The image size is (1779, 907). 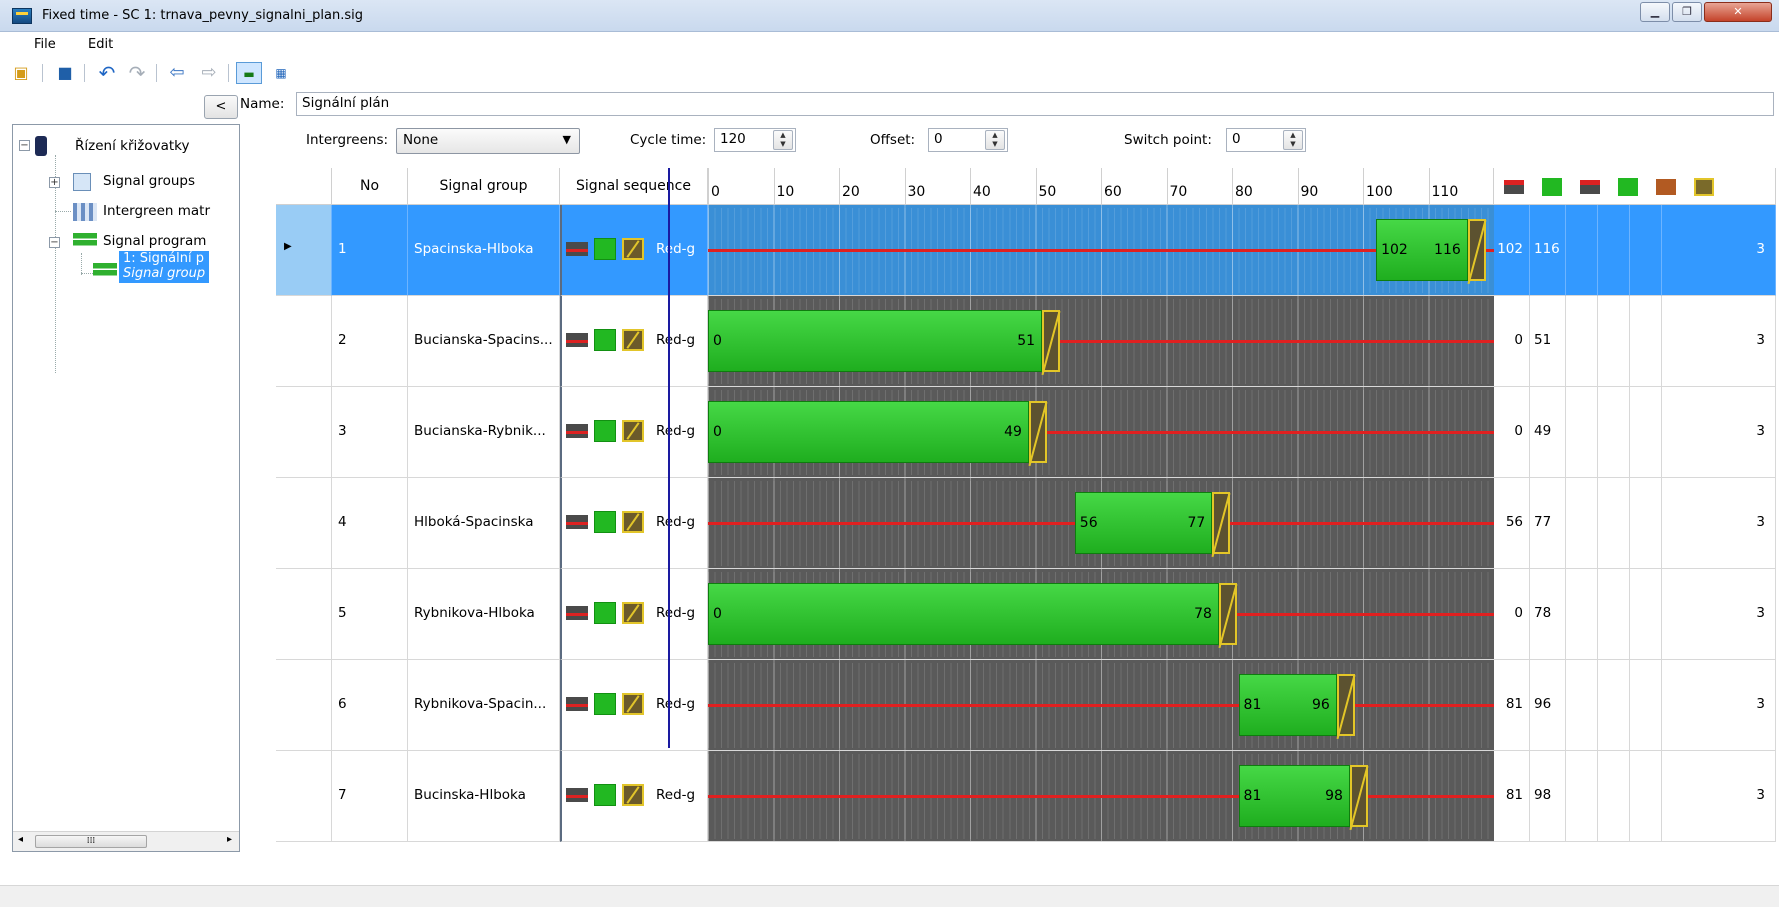 What do you see at coordinates (1738, 12) in the screenshot?
I see `close-button: ✕` at bounding box center [1738, 12].